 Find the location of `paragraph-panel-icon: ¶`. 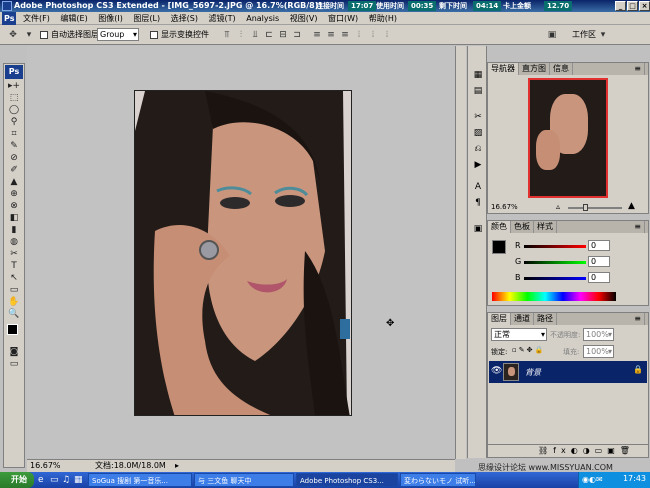

paragraph-panel-icon: ¶ is located at coordinates (478, 203).